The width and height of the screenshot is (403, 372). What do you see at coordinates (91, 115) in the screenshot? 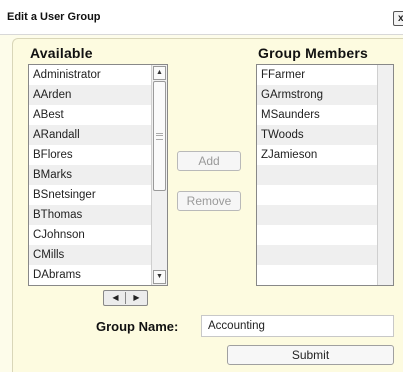
I see `list-item: ABest` at bounding box center [91, 115].